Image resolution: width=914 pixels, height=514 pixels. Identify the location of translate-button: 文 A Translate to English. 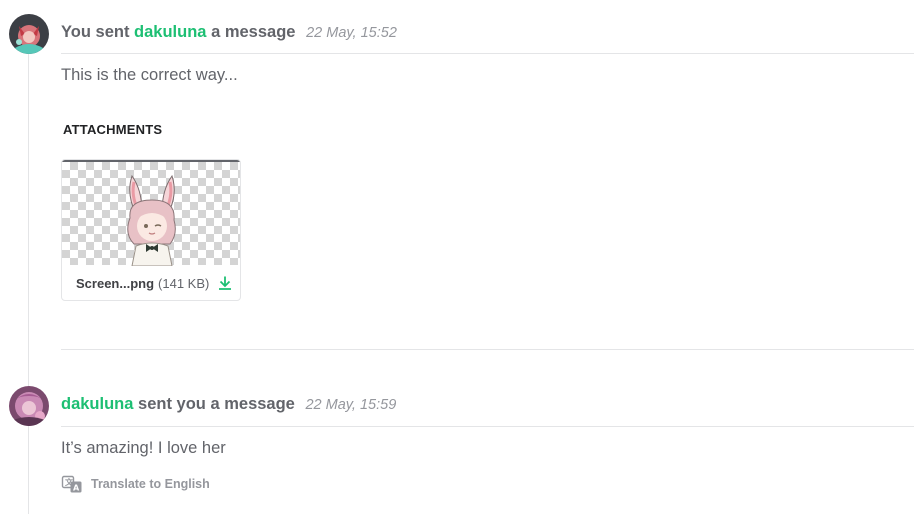
(135, 484).